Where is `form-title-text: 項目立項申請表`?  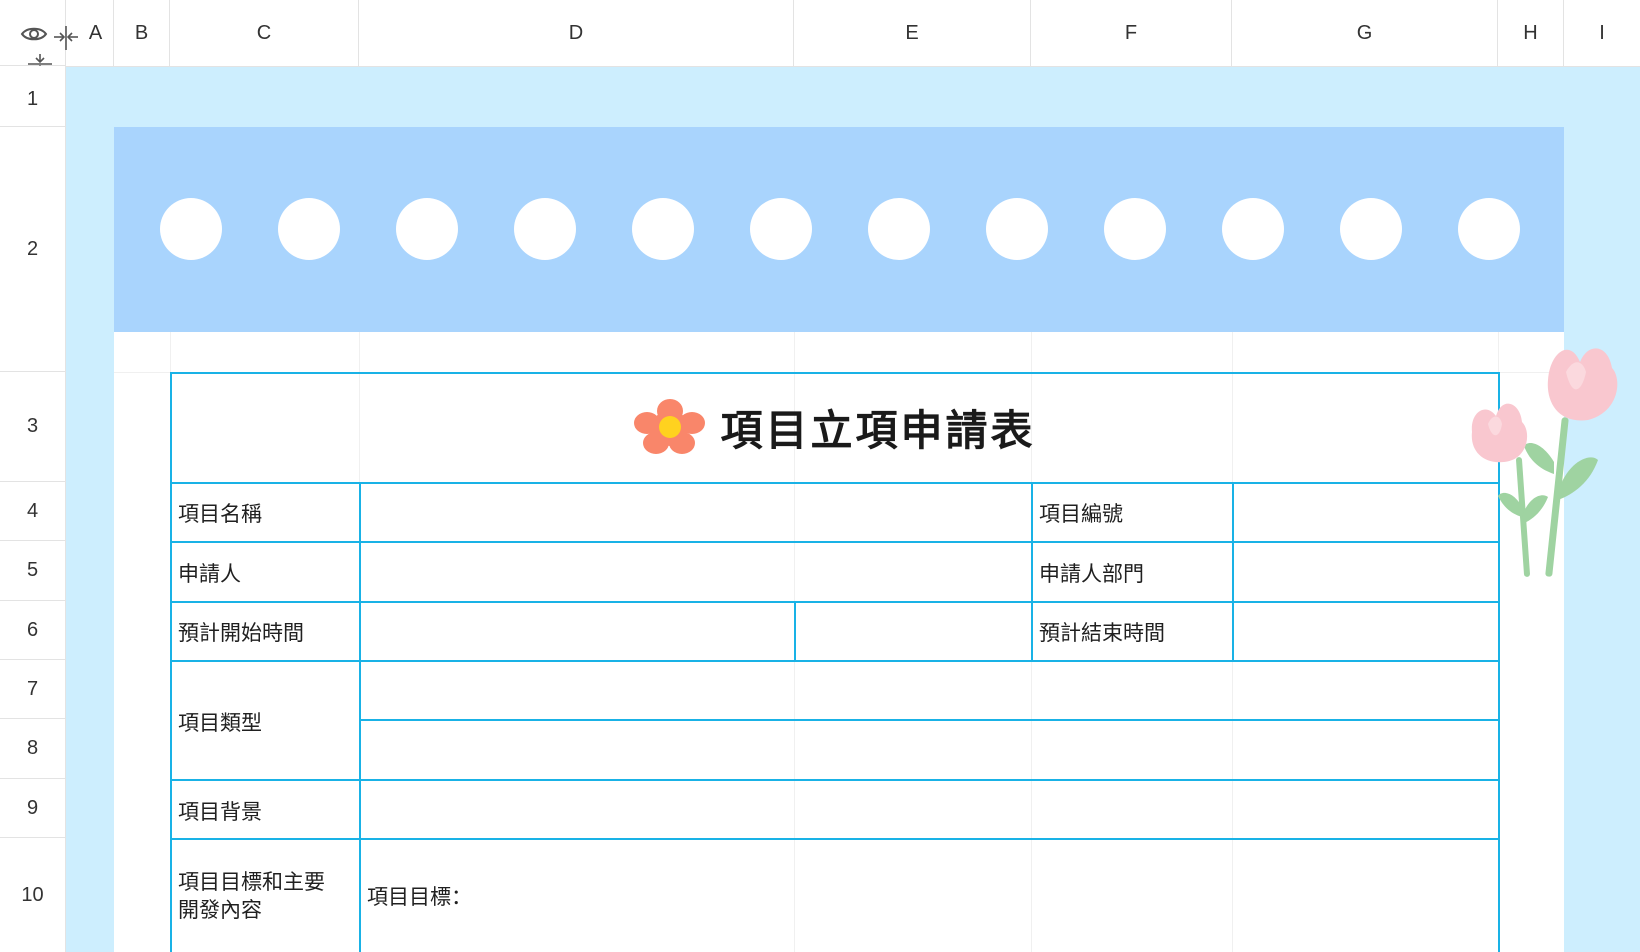
form-title-text: 項目立項申請表 is located at coordinates (878, 430).